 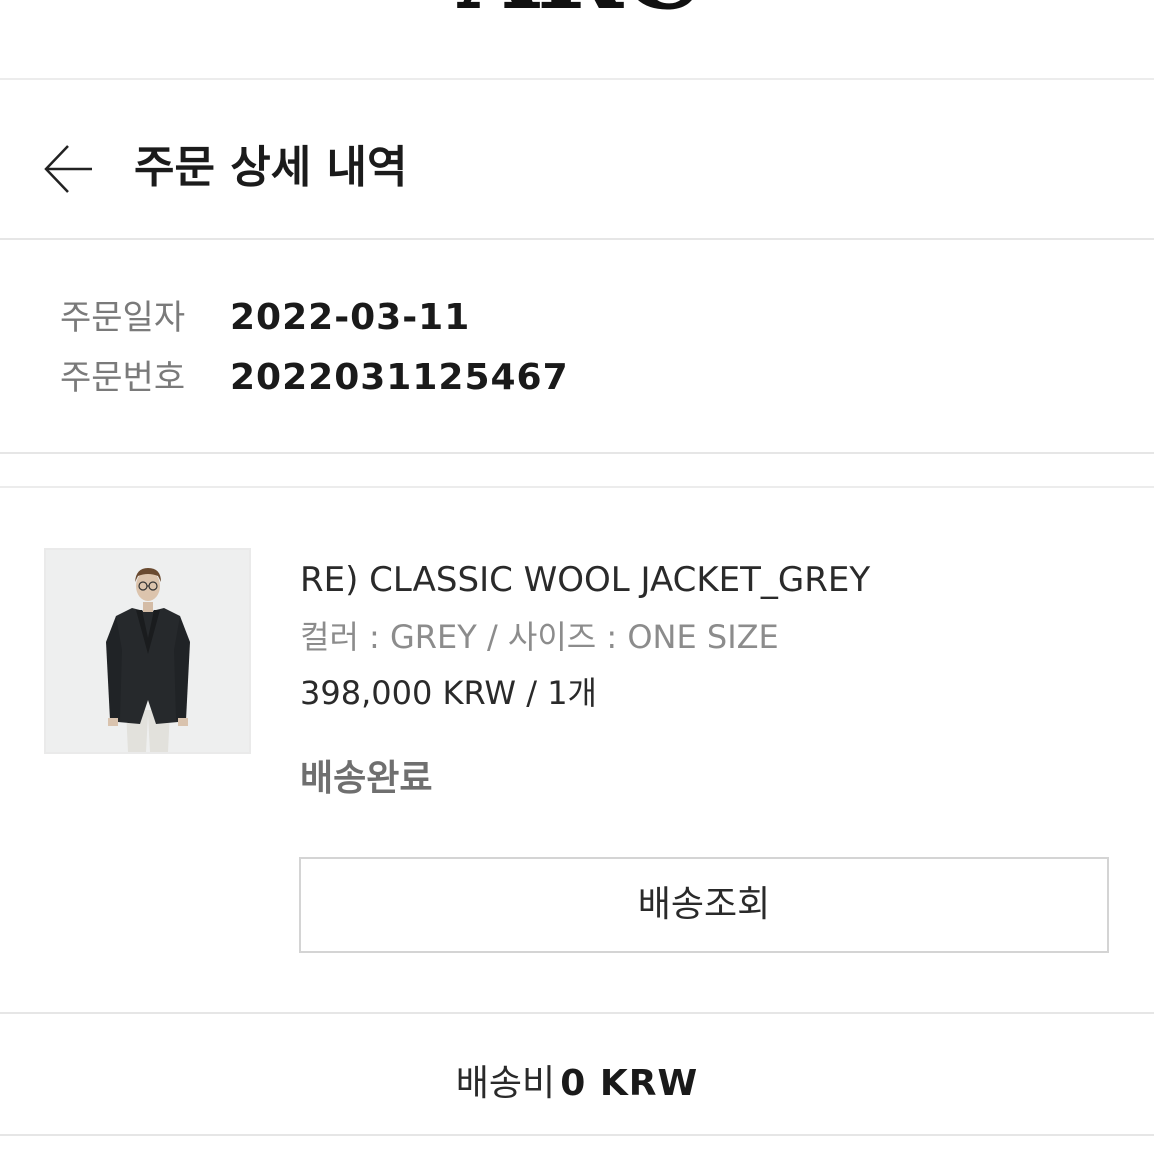 What do you see at coordinates (448, 693) in the screenshot?
I see `product-price: 398,000 KRW / 1개` at bounding box center [448, 693].